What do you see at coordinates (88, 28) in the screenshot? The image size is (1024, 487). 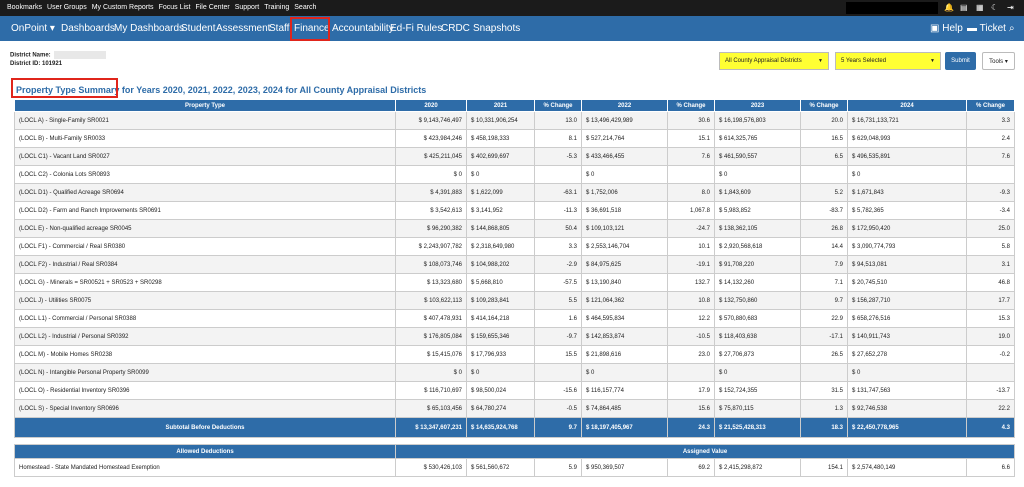 I see `nav-dashboards: Dashboards` at bounding box center [88, 28].